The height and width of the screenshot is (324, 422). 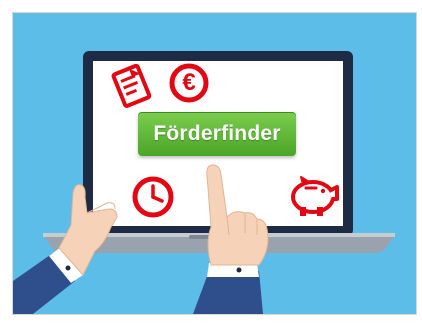 I want to click on euro-symbol: €, so click(x=189, y=82).